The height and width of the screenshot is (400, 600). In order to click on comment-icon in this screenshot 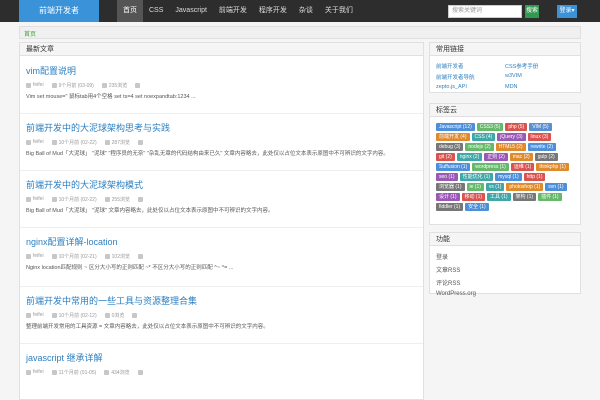, I will do `click(135, 315)`.